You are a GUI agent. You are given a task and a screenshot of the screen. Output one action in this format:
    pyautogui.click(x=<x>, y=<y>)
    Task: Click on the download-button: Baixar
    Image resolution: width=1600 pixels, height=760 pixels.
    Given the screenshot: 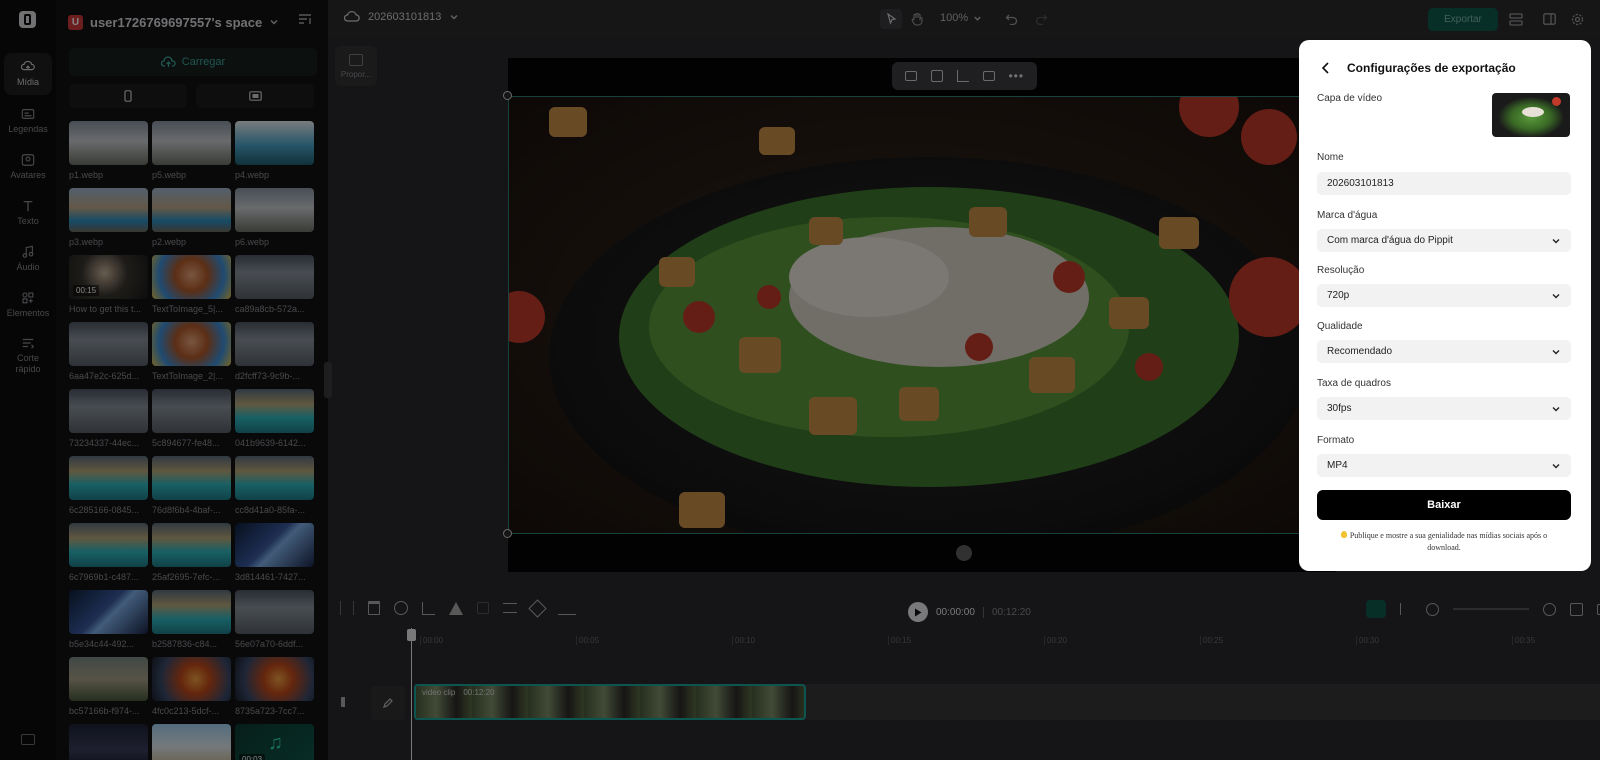 What is the action you would take?
    pyautogui.click(x=1444, y=505)
    